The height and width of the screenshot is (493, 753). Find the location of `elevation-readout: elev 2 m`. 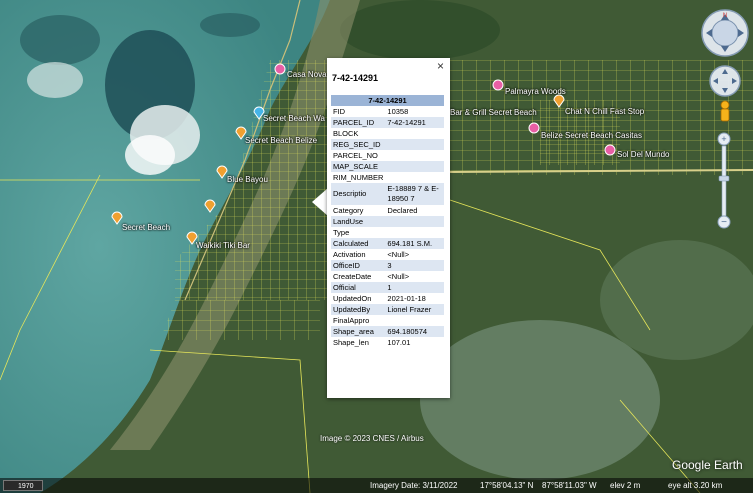

elevation-readout: elev 2 m is located at coordinates (625, 485).